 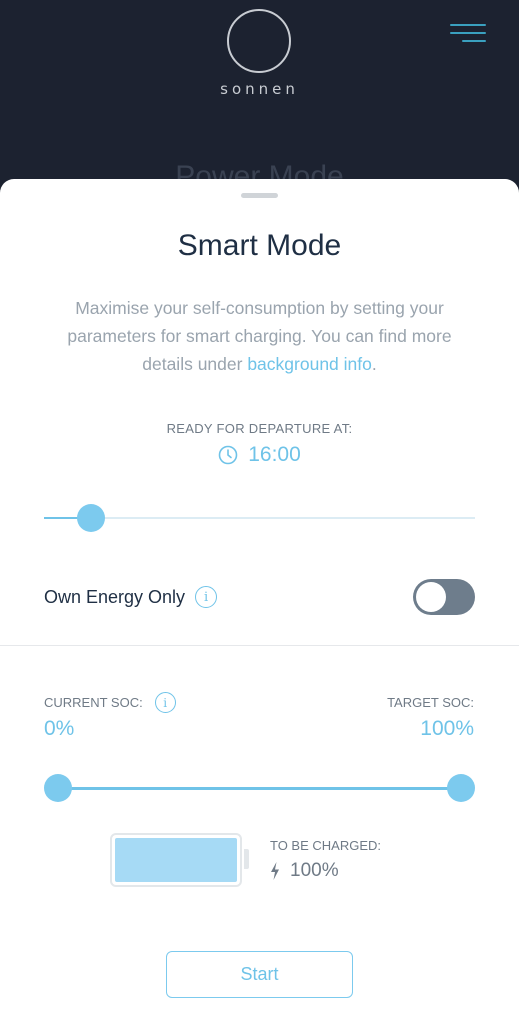 What do you see at coordinates (259, 245) in the screenshot?
I see `sheet-title: Smart Mode` at bounding box center [259, 245].